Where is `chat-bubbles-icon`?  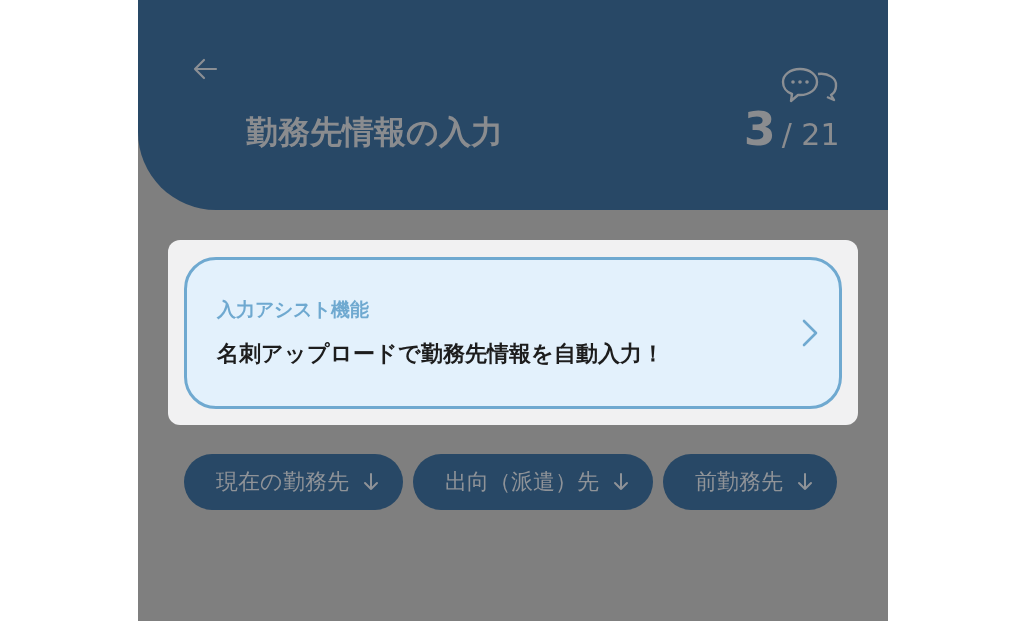 chat-bubbles-icon is located at coordinates (809, 85).